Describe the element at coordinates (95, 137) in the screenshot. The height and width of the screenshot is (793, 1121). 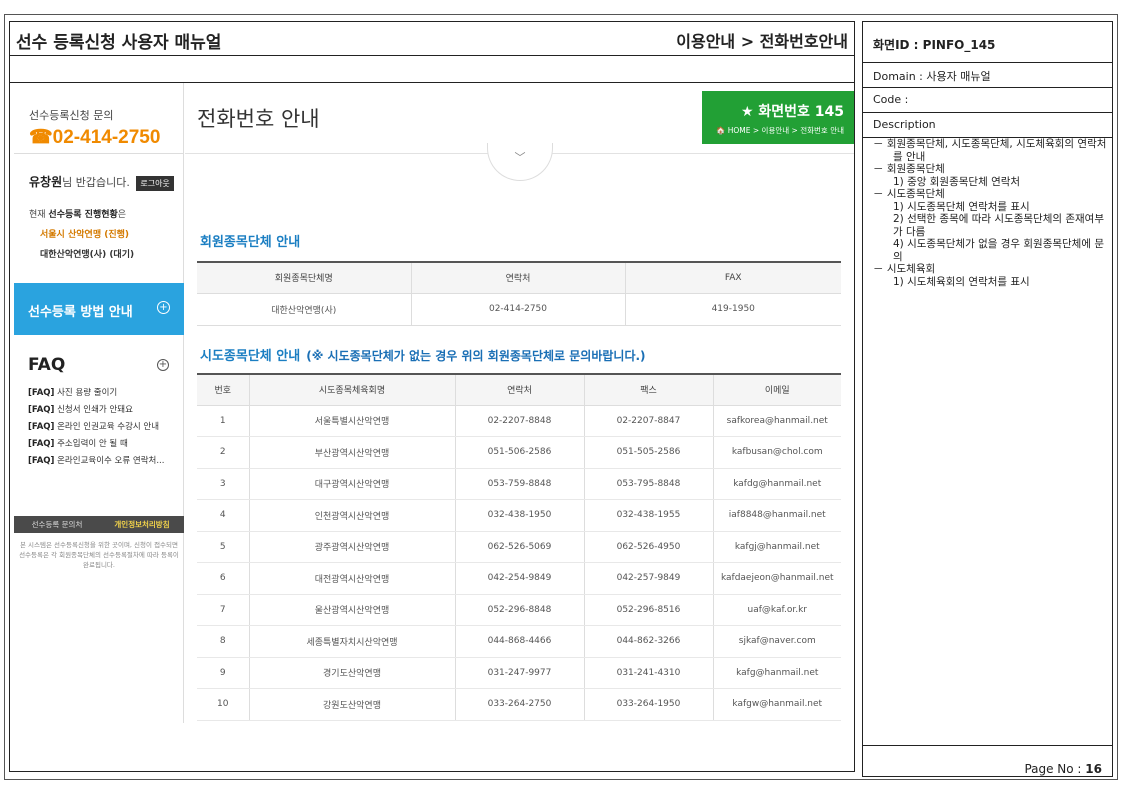
I see `contact-phone: ☎02-414-2750` at that location.